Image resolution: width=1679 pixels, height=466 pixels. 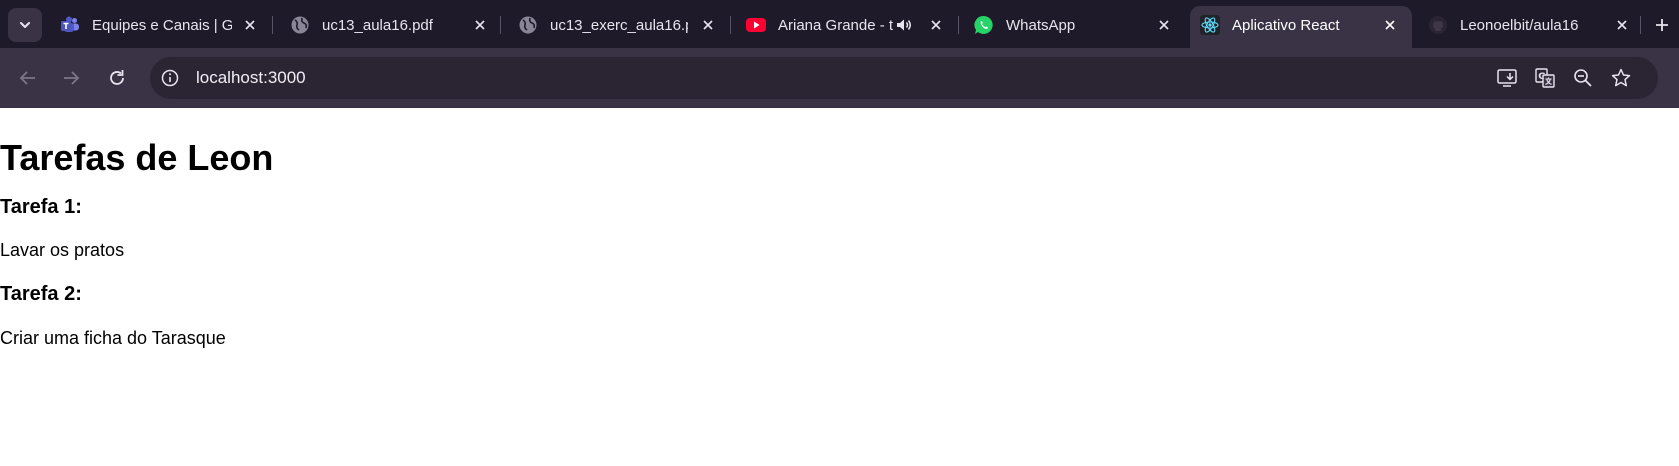 I want to click on tab-search-button, so click(x=25, y=25).